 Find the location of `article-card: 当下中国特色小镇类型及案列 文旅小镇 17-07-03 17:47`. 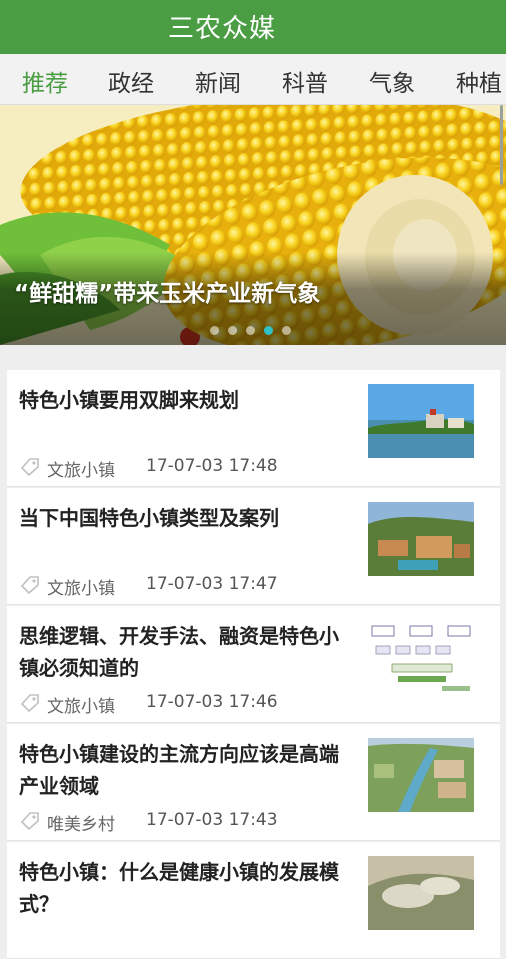

article-card: 当下中国特色小镇类型及案列 文旅小镇 17-07-03 17:47 is located at coordinates (253, 546).